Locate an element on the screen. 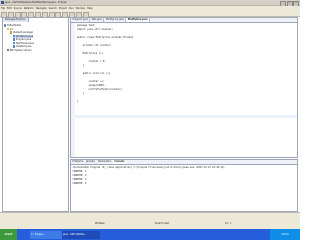  editor-tab: Test.java is located at coordinates (97, 20).